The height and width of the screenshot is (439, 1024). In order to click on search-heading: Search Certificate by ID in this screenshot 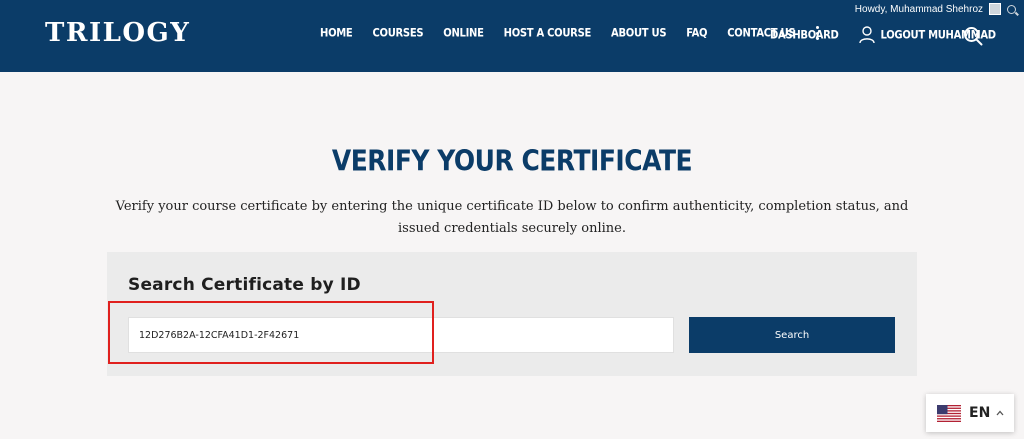, I will do `click(244, 285)`.